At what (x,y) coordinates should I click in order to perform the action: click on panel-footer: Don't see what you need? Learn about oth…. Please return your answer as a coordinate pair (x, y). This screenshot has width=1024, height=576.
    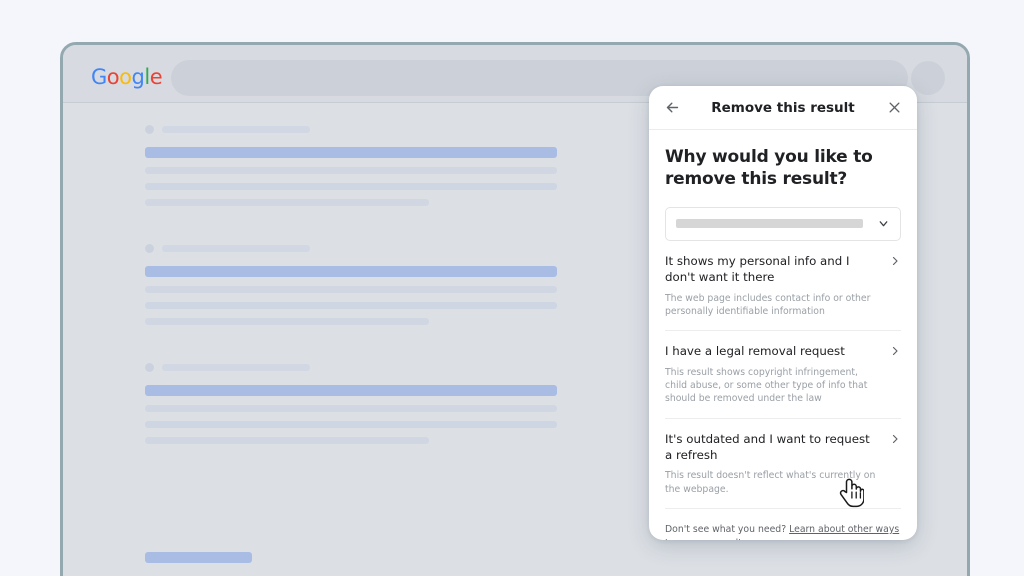
    Looking at the image, I should click on (783, 524).